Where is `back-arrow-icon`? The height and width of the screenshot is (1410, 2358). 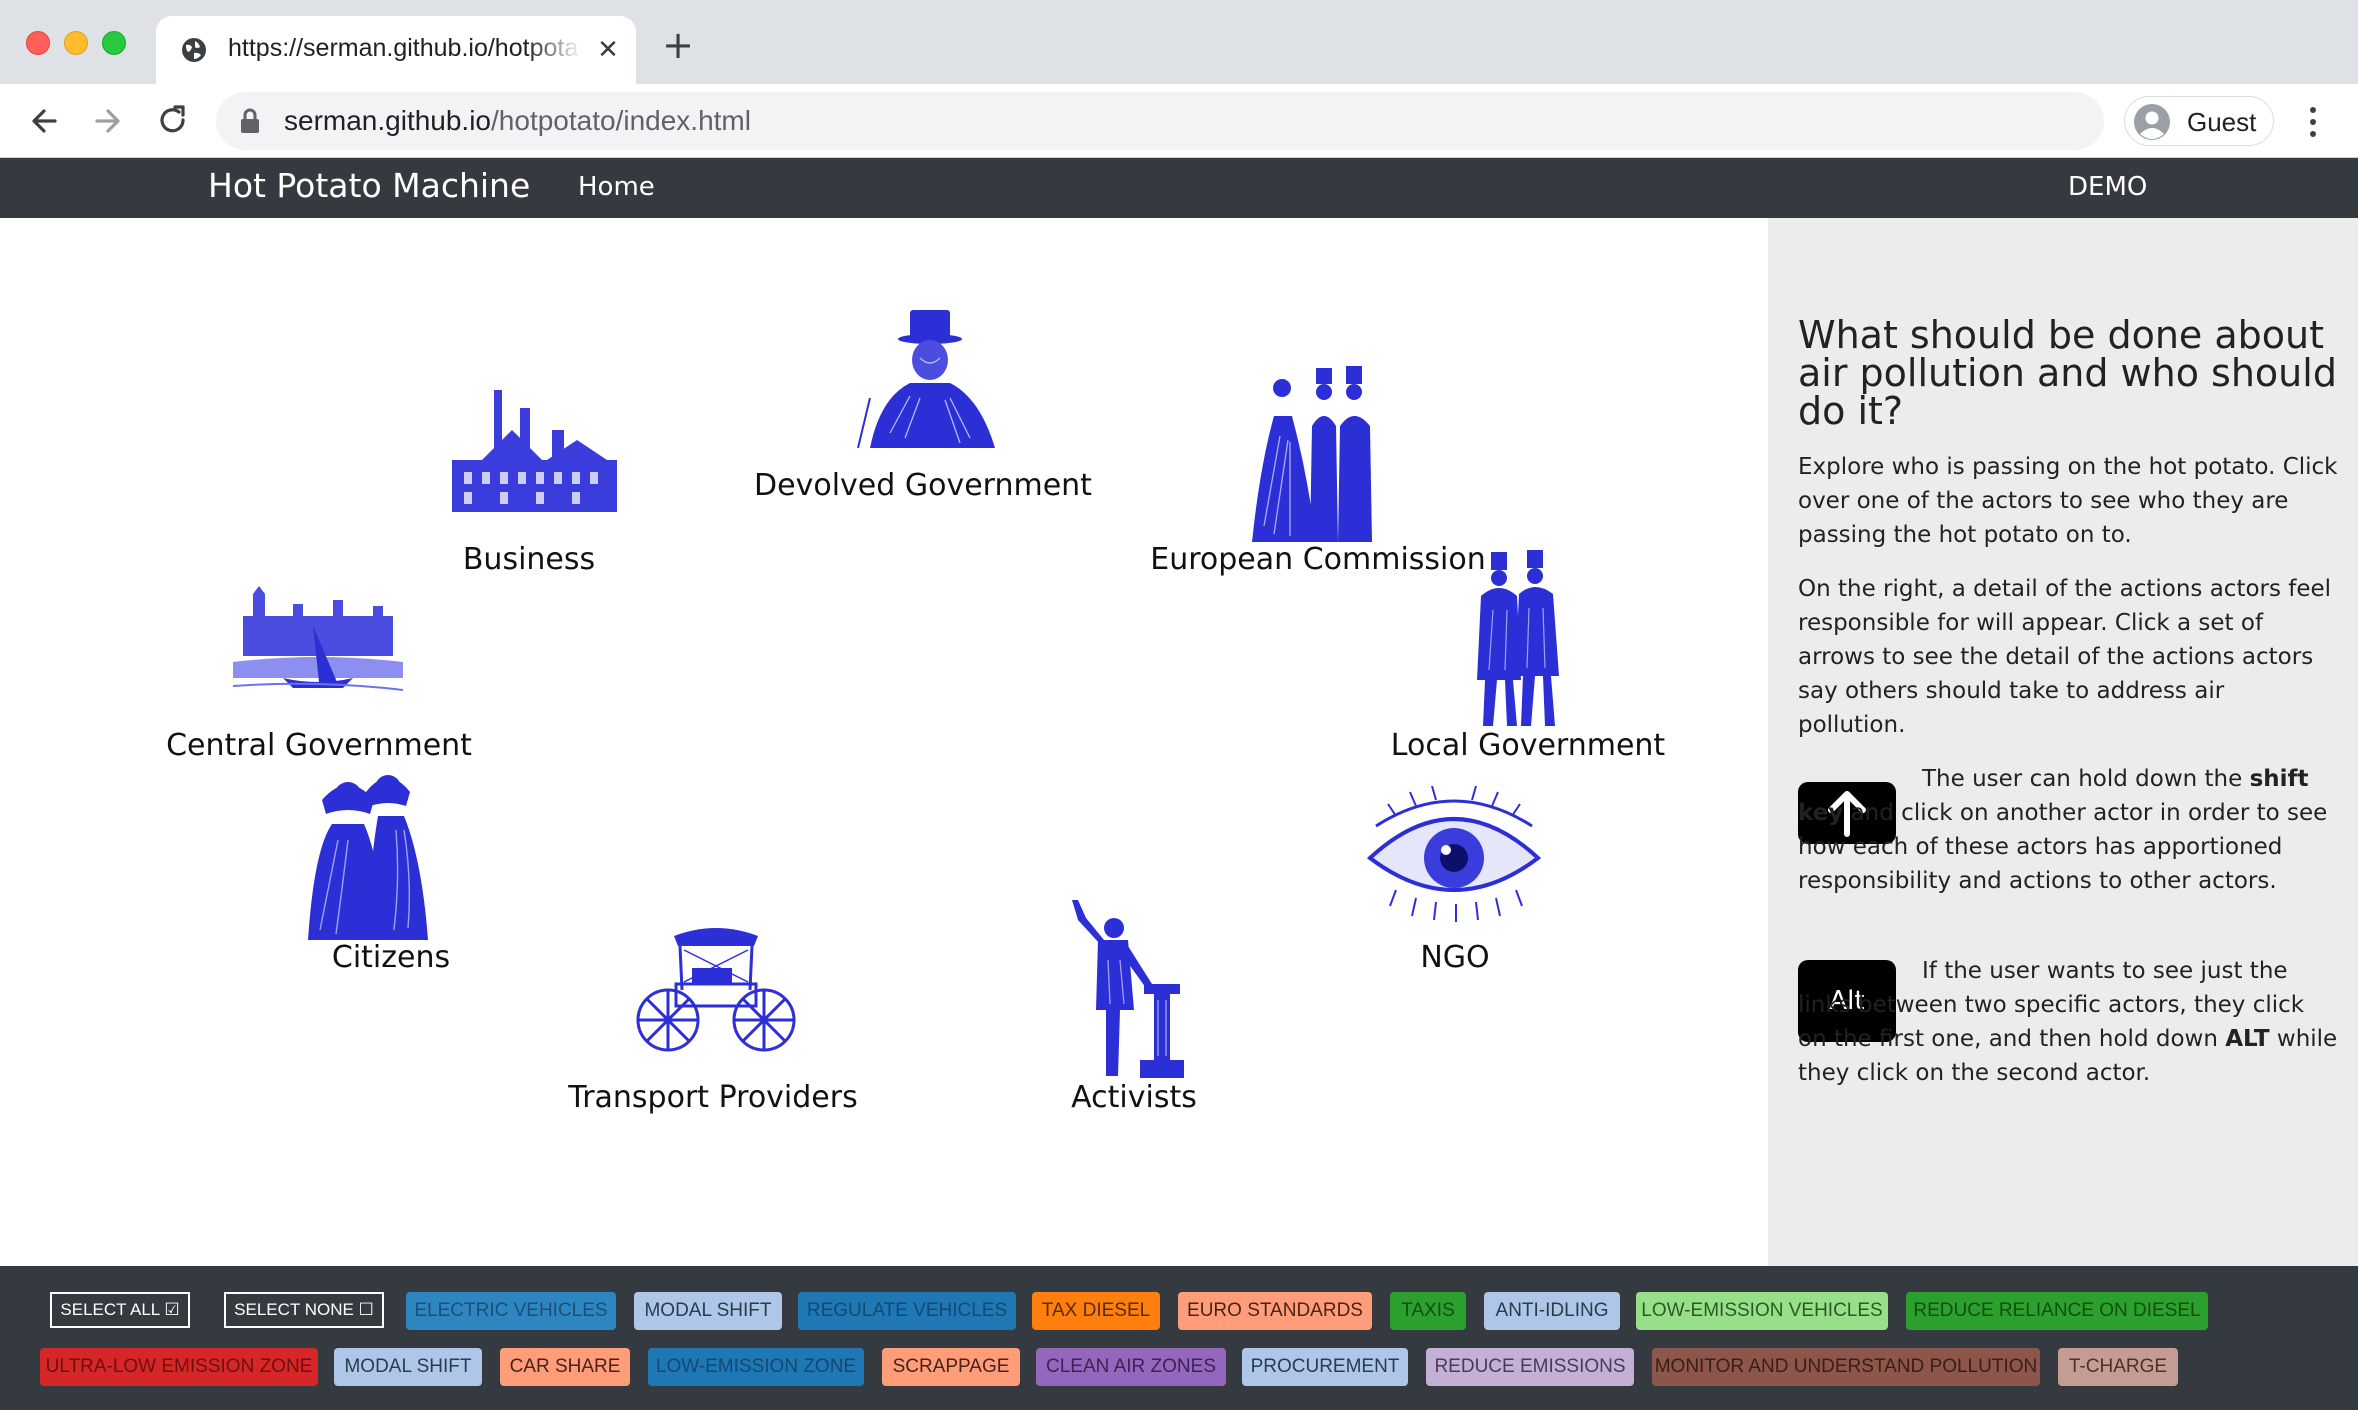 back-arrow-icon is located at coordinates (45, 121).